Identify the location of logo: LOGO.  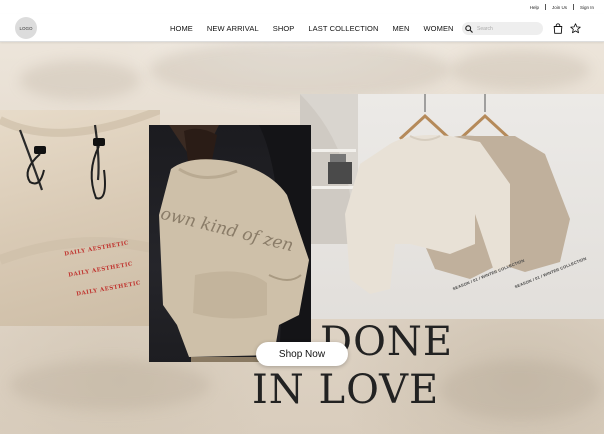
(26, 28).